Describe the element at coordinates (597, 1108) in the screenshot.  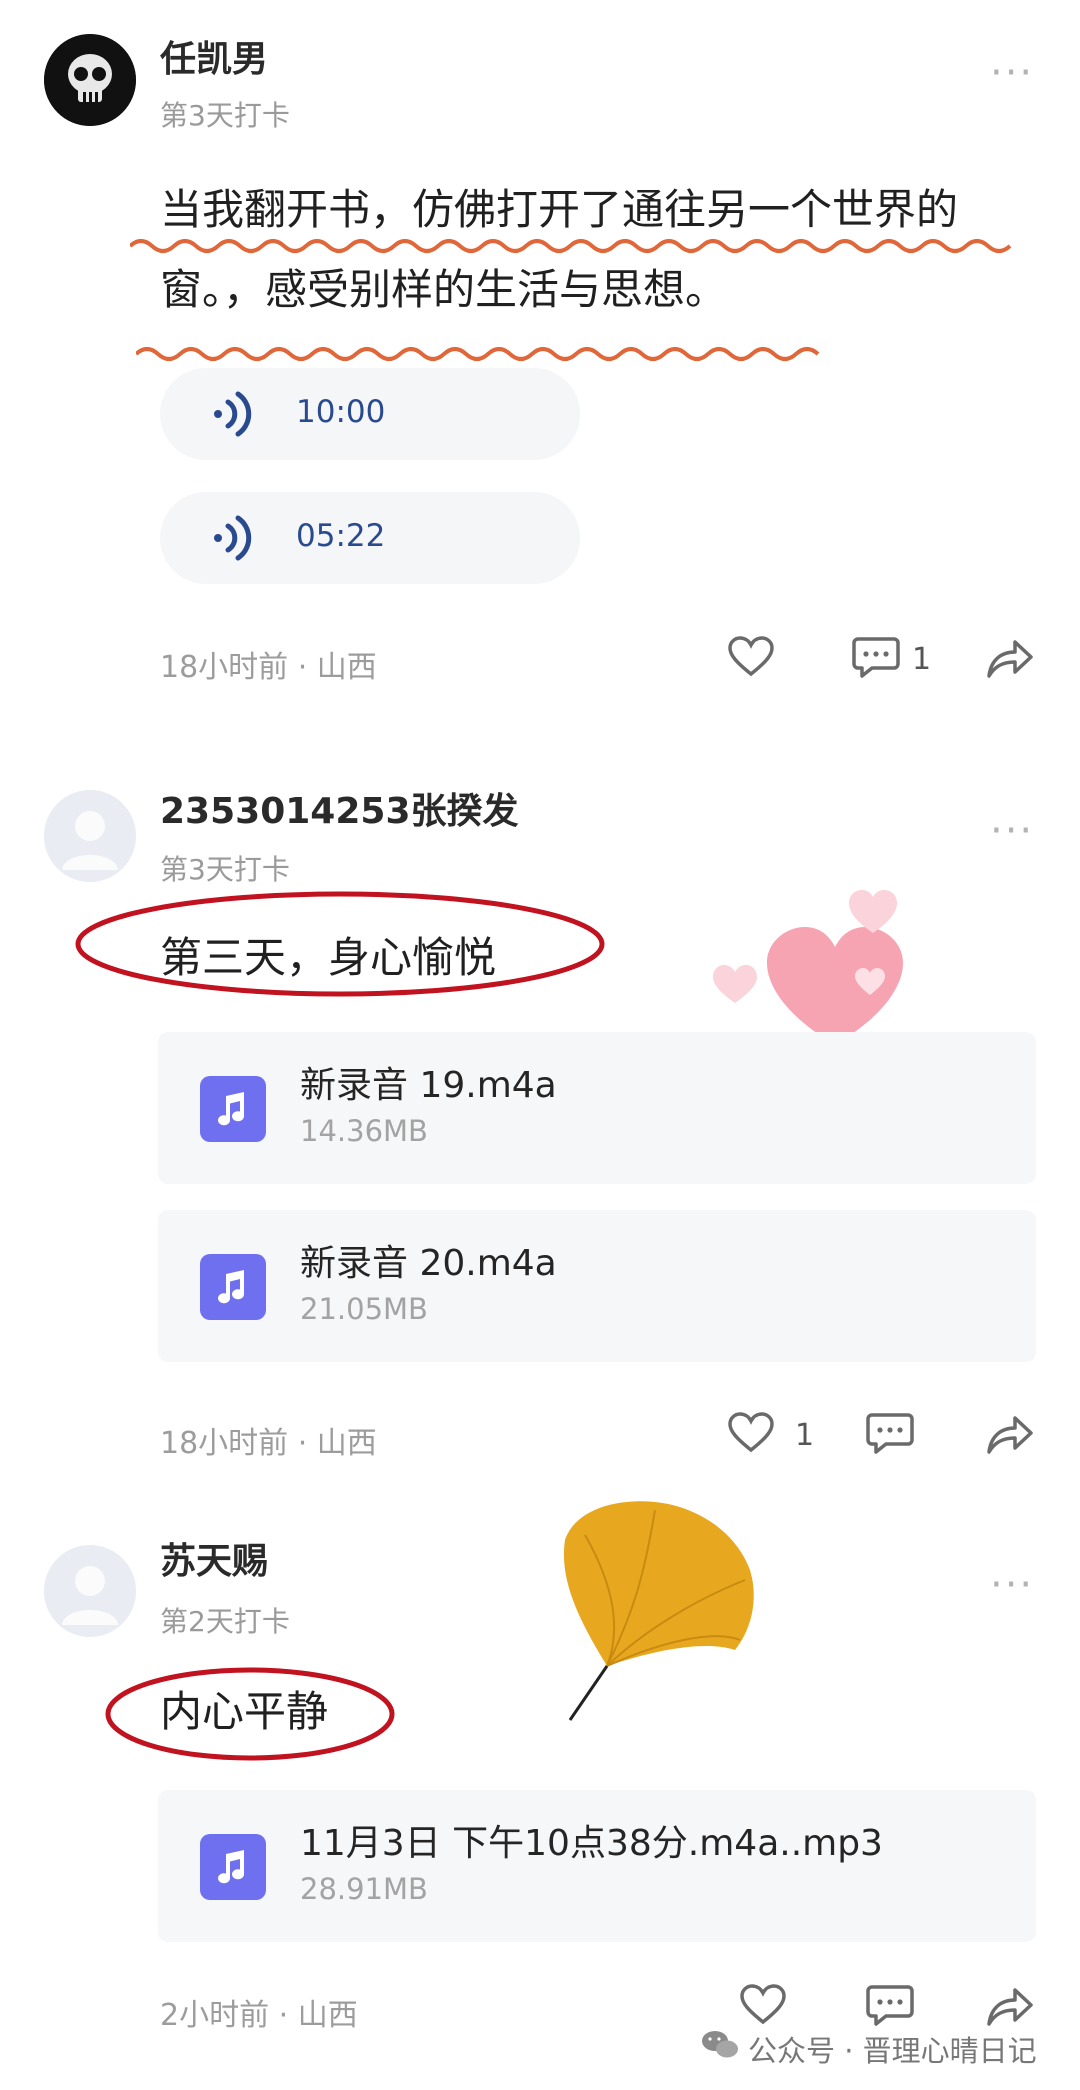
I see `audio-file-card: 新录音 19.m4a 14.36MB` at that location.